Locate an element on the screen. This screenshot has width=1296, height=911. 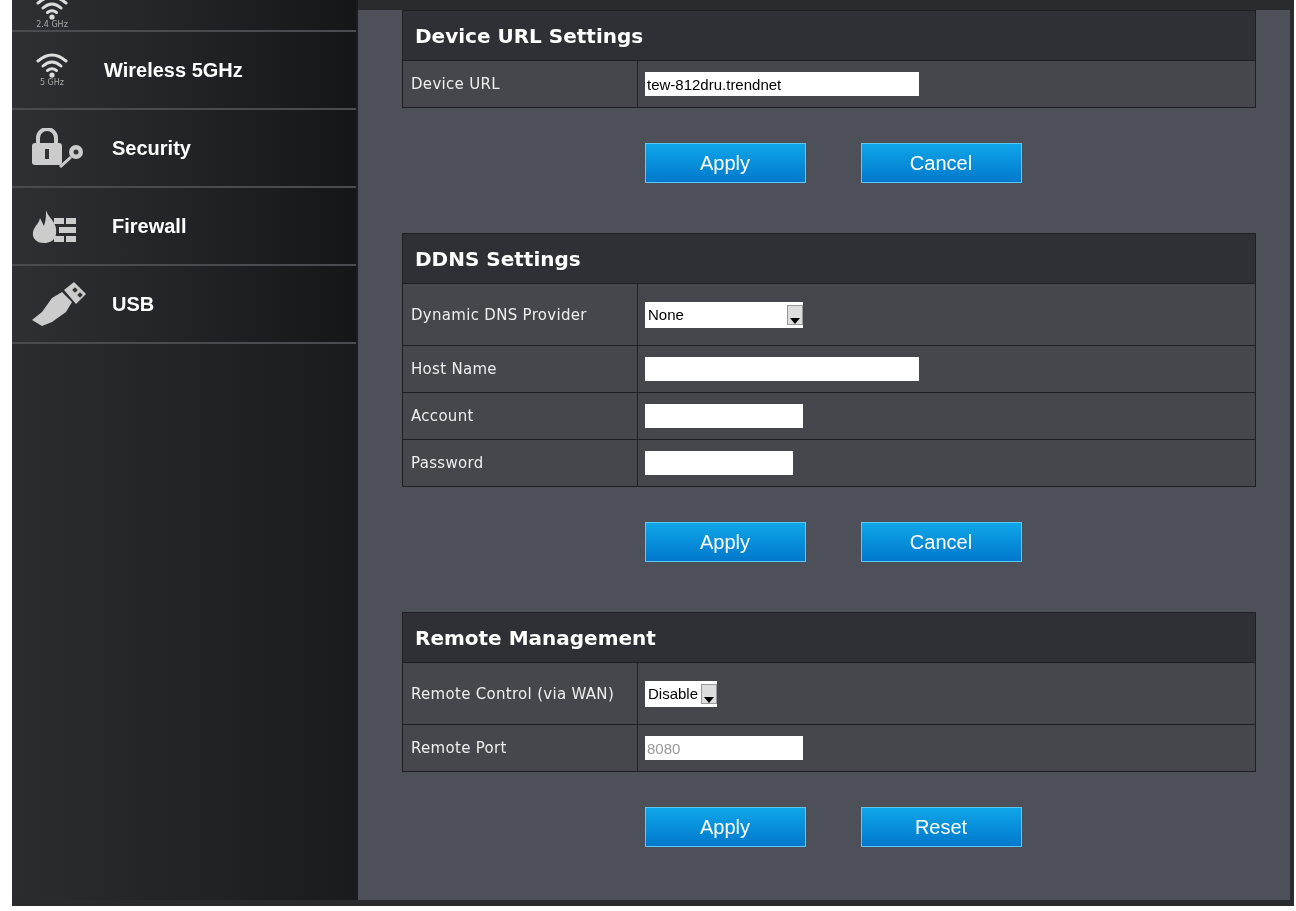
field-label: Device URL is located at coordinates (455, 84).